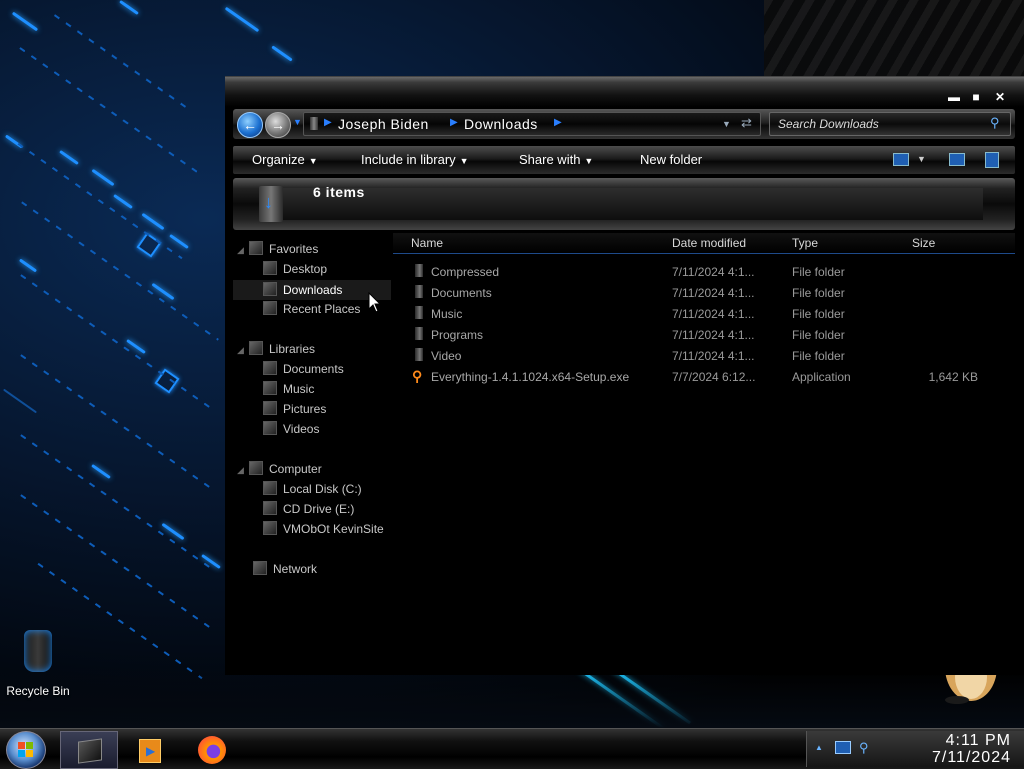 The width and height of the screenshot is (1024, 769). I want to click on forward-button: →, so click(278, 125).